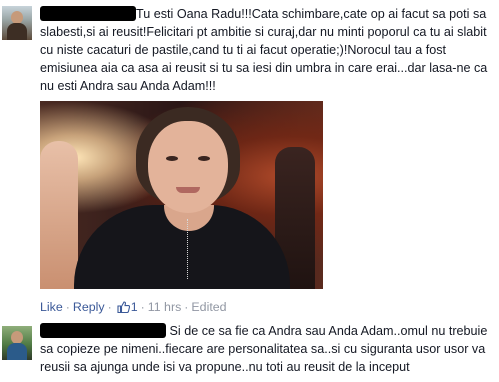  I want to click on like-count: 1, so click(134, 307).